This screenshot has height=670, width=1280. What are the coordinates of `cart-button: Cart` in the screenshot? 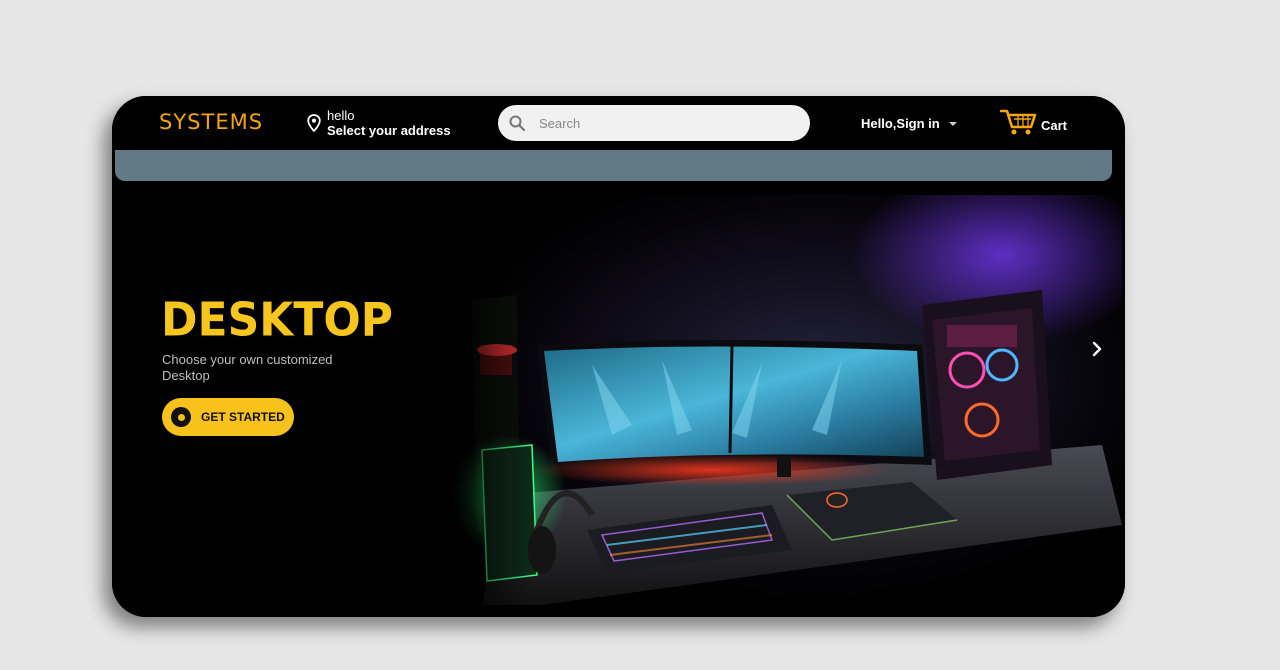 It's located at (1033, 122).